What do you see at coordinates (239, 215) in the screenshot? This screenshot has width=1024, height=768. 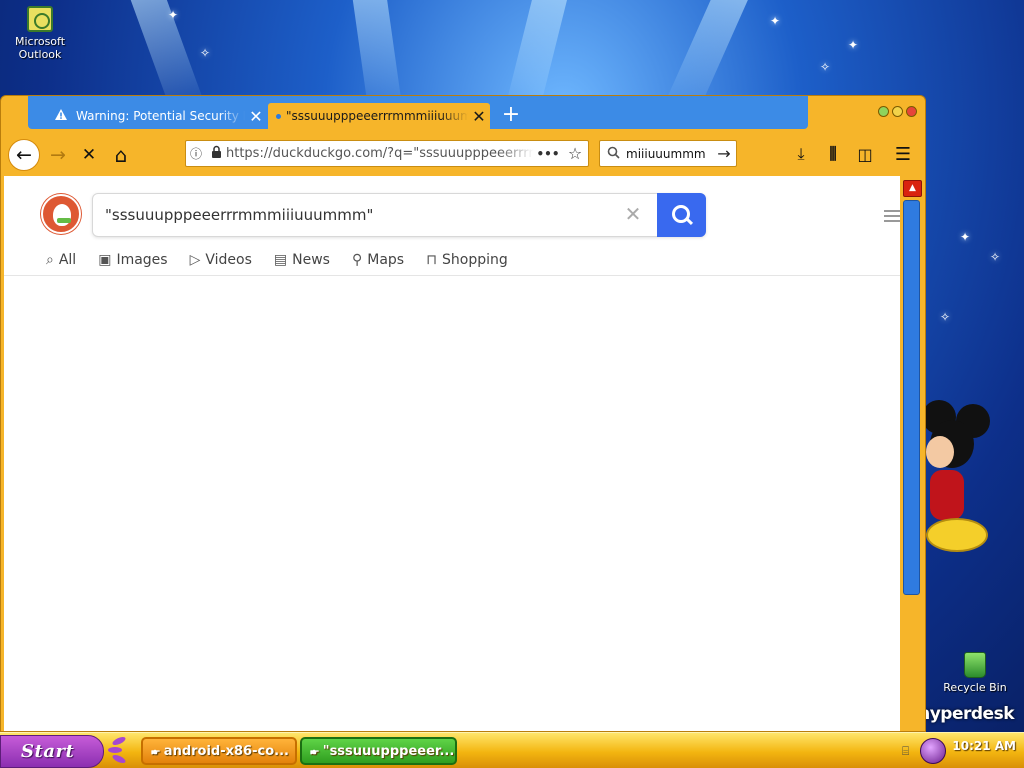 I see `search-query-input: "sssuuupppeeerrrmmmiiiuuummm"` at bounding box center [239, 215].